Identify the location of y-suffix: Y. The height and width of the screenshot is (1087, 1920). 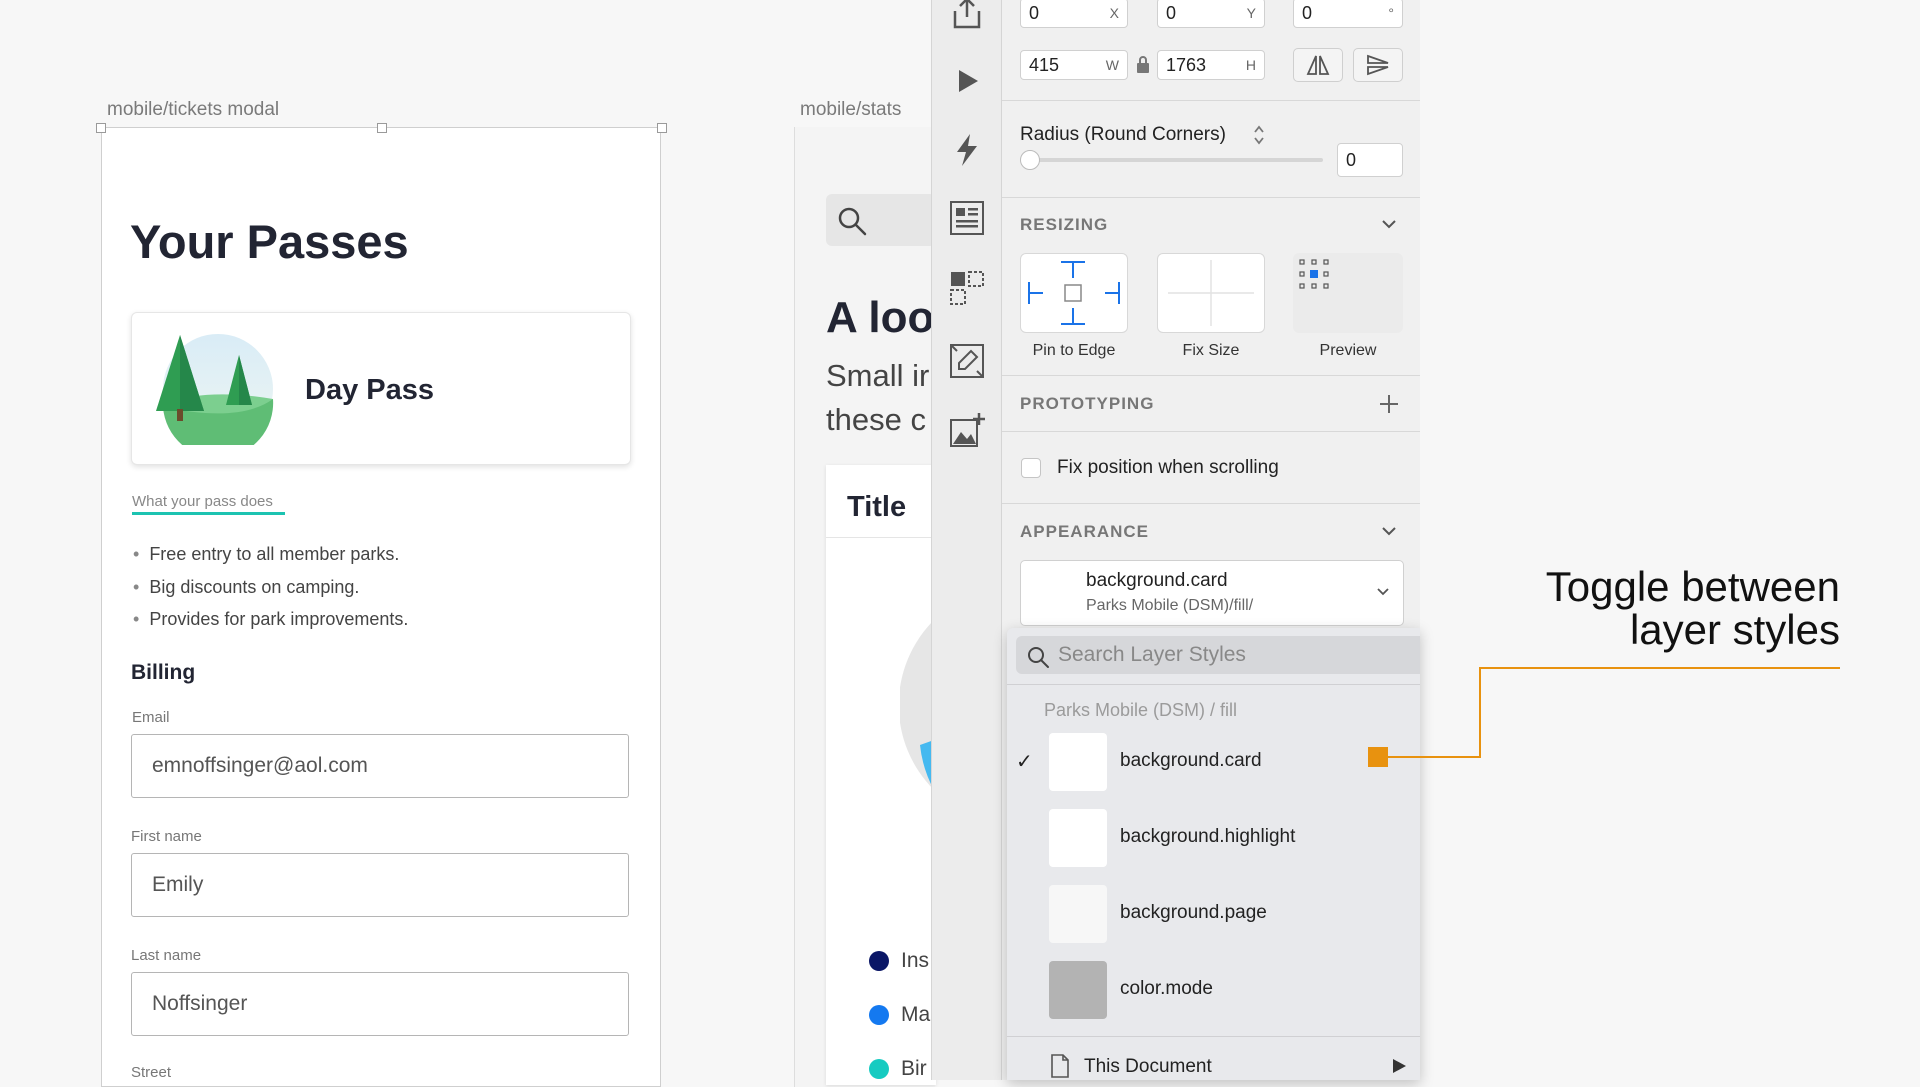
(1251, 13).